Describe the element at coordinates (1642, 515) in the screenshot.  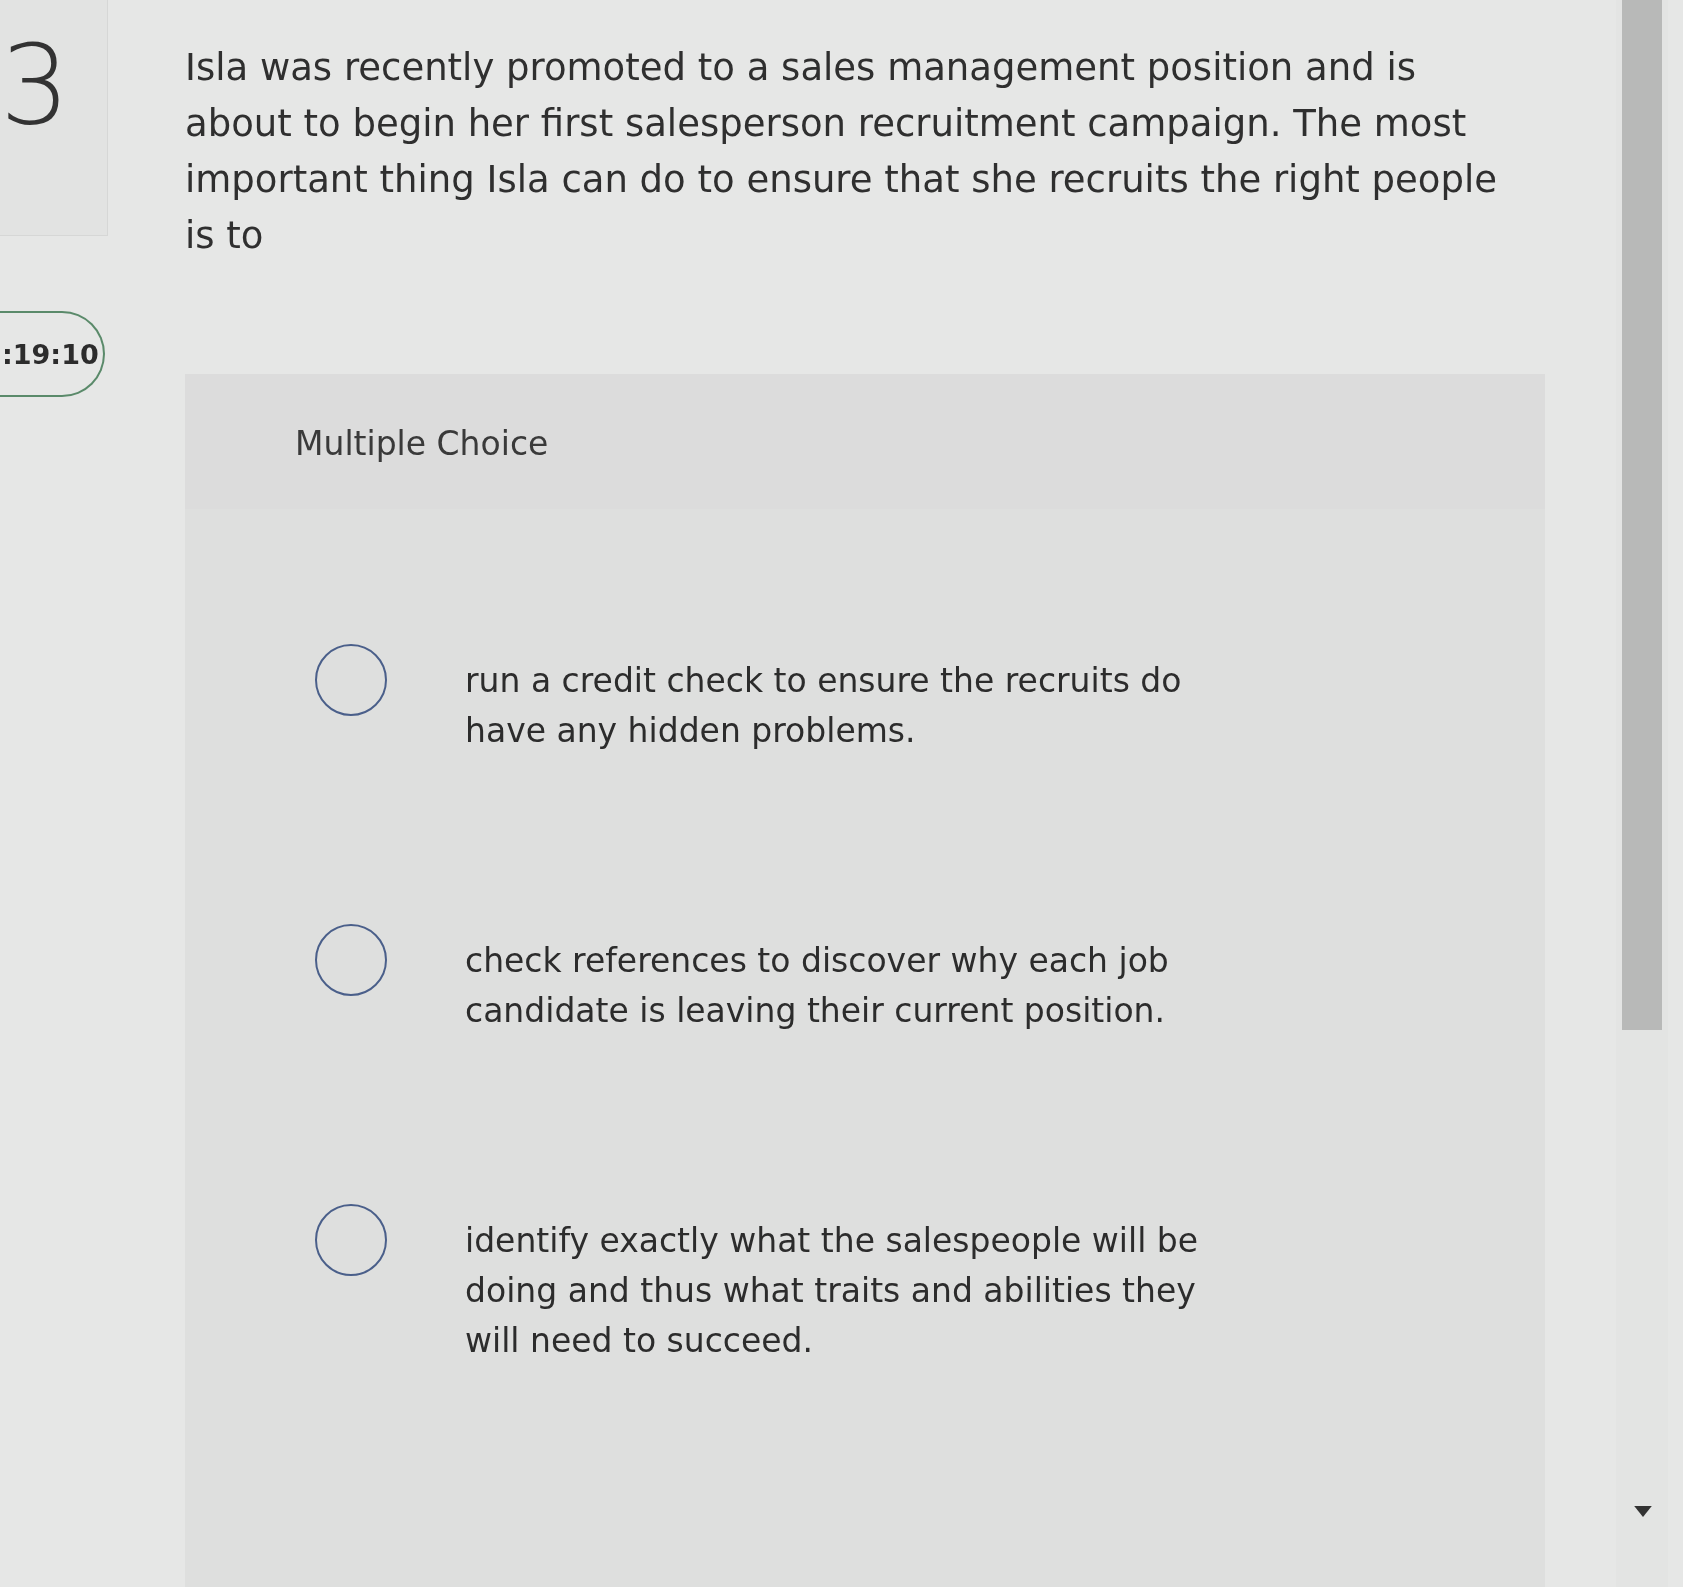
I see `scrollbar-thumb` at that location.